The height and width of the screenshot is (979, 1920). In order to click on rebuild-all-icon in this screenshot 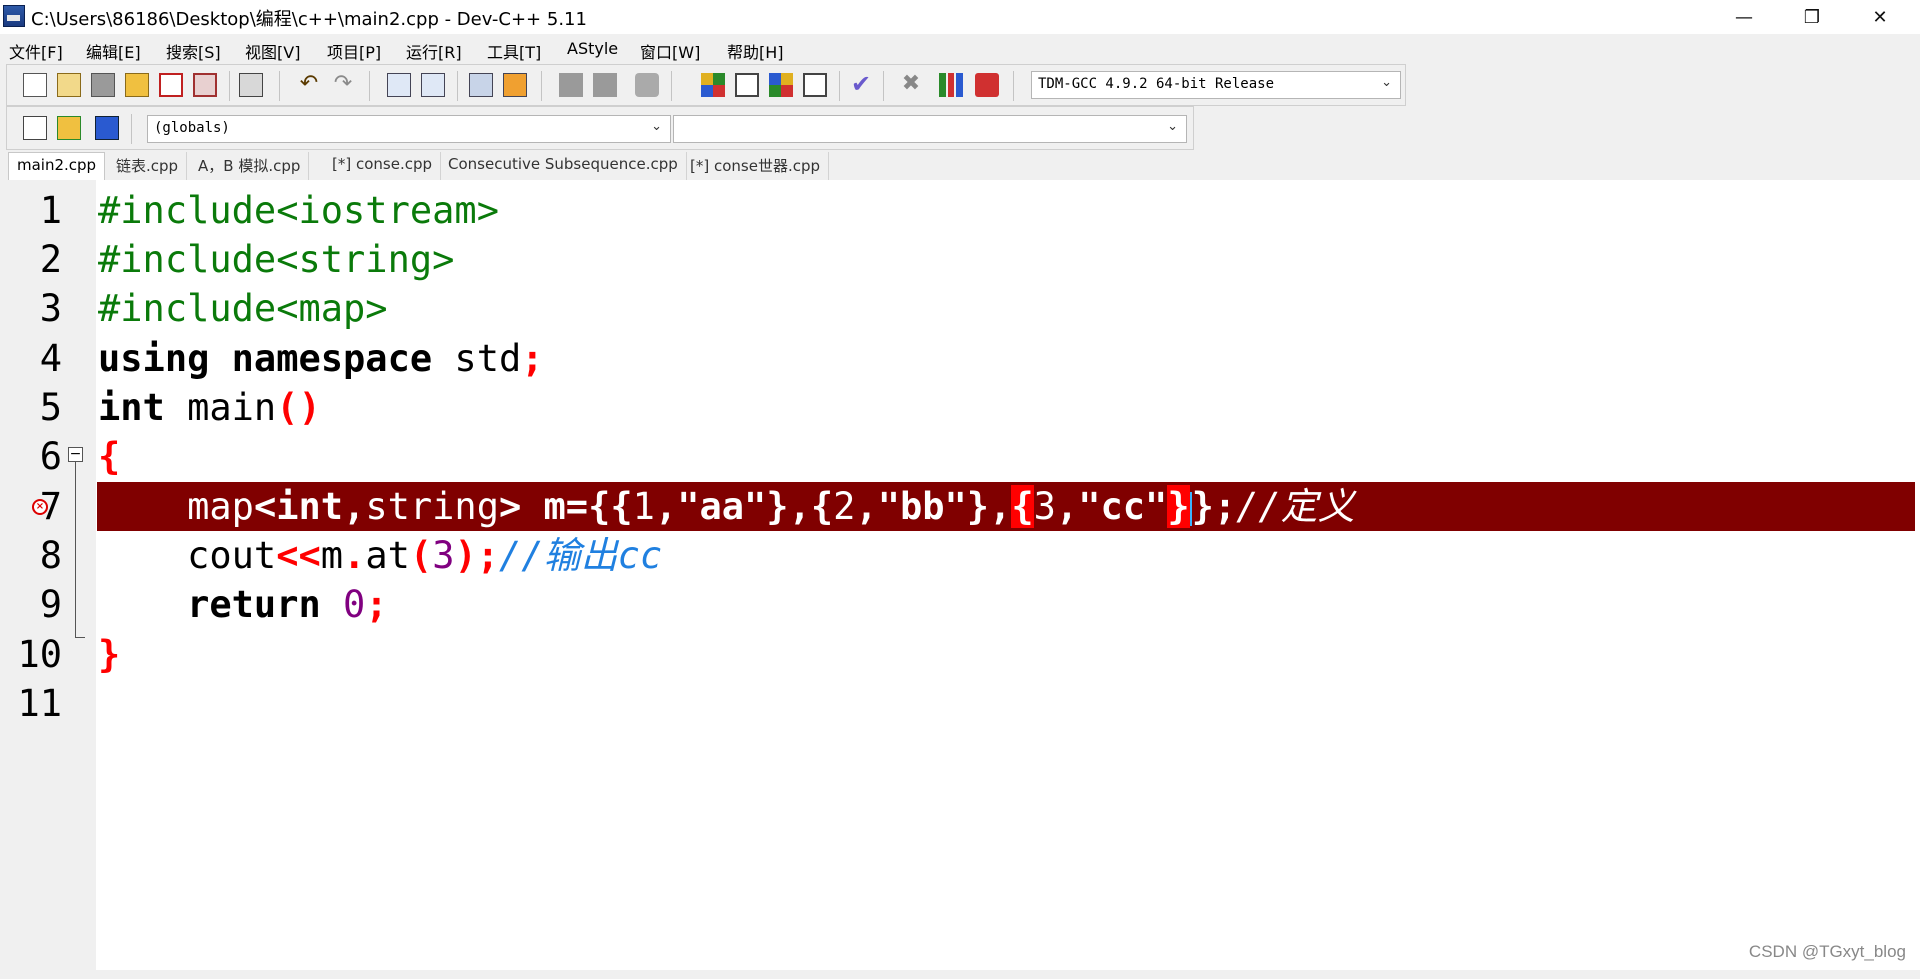, I will do `click(815, 85)`.